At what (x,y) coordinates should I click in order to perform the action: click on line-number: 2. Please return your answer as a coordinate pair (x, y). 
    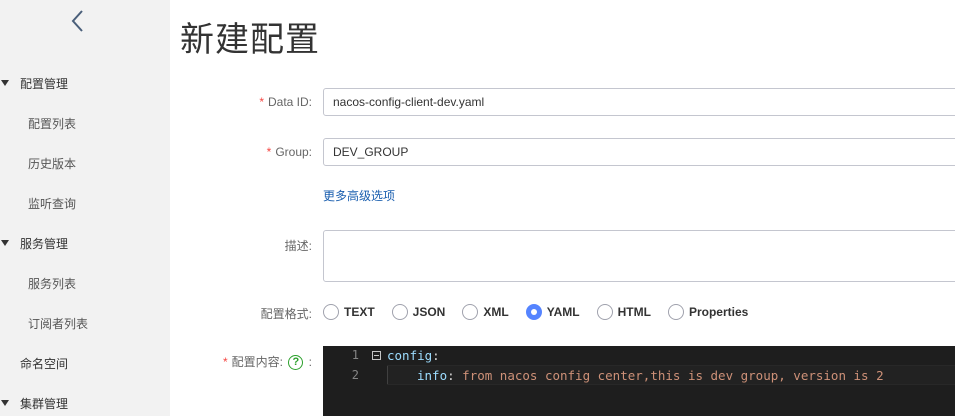
    Looking at the image, I should click on (355, 375).